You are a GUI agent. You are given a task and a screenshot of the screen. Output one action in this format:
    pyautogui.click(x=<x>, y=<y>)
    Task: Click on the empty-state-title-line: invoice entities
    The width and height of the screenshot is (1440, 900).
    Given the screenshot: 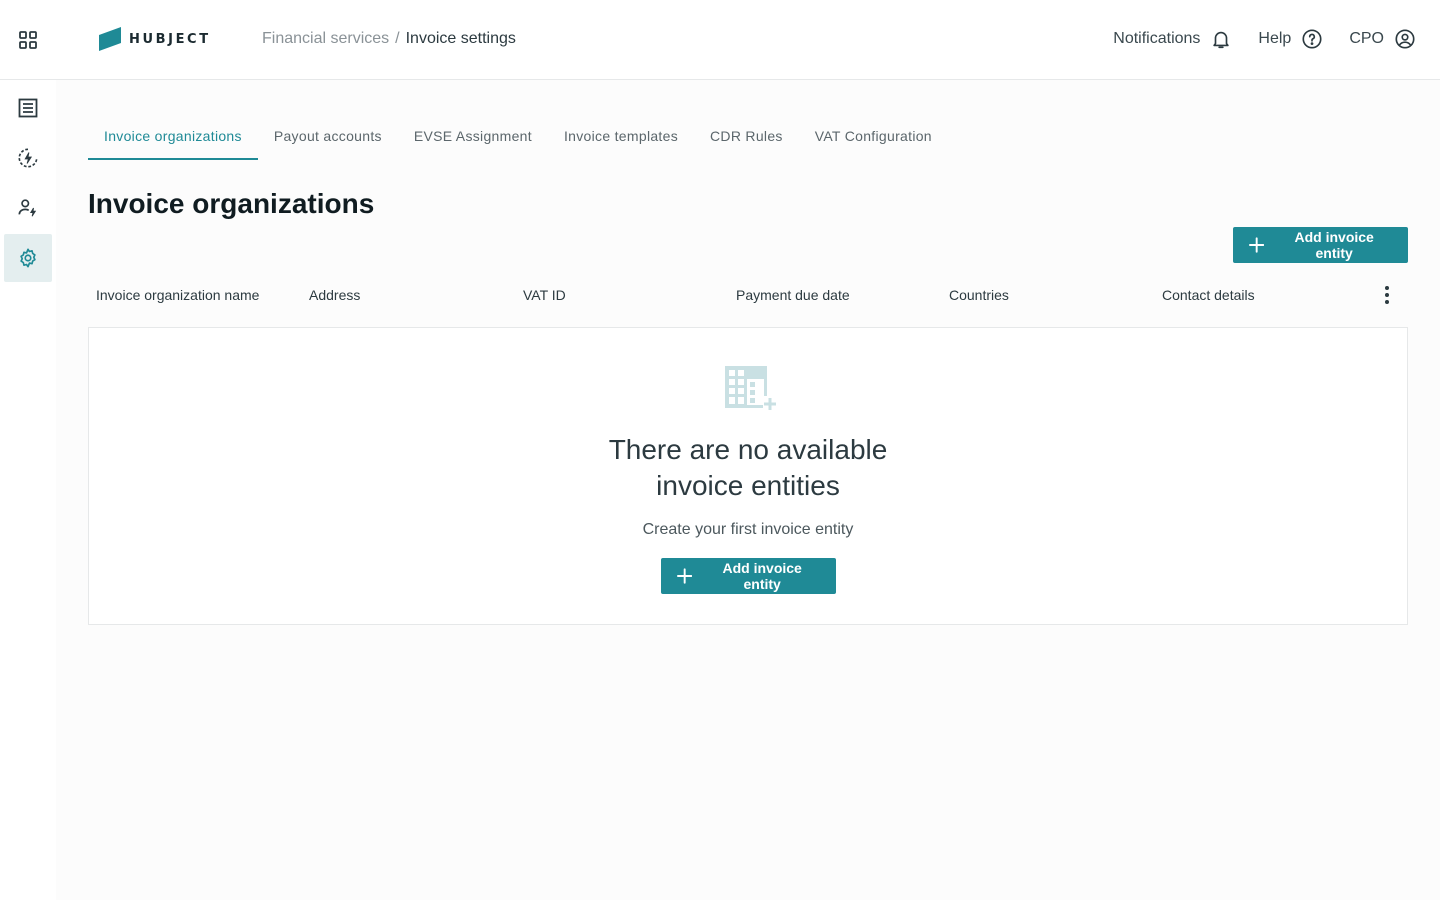 What is the action you would take?
    pyautogui.click(x=748, y=485)
    